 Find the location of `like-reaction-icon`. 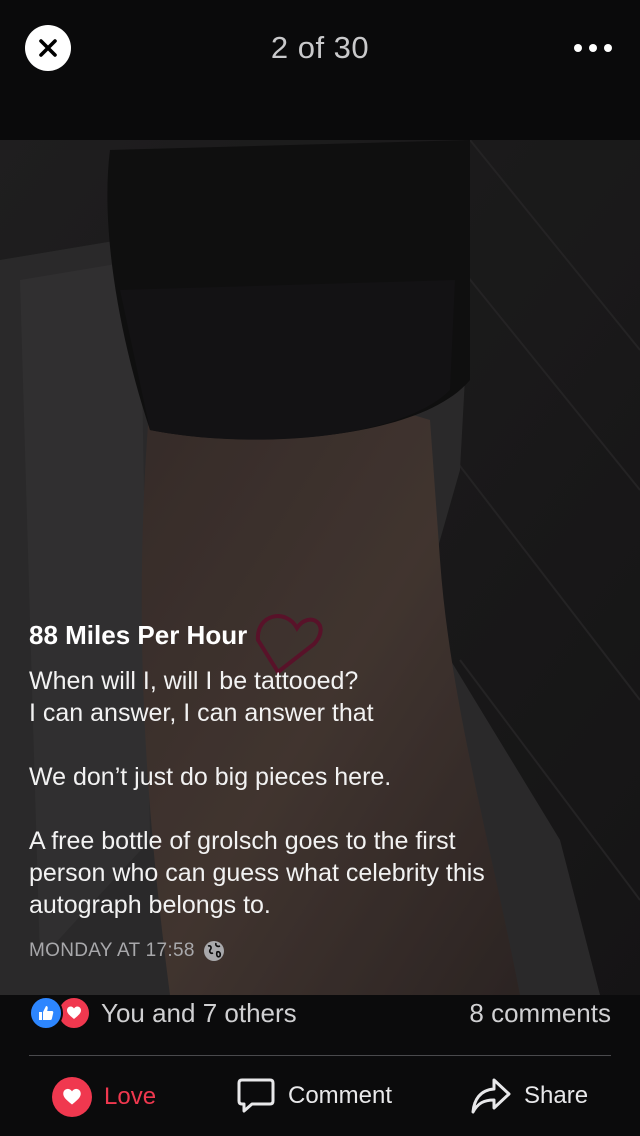

like-reaction-icon is located at coordinates (46, 1013).